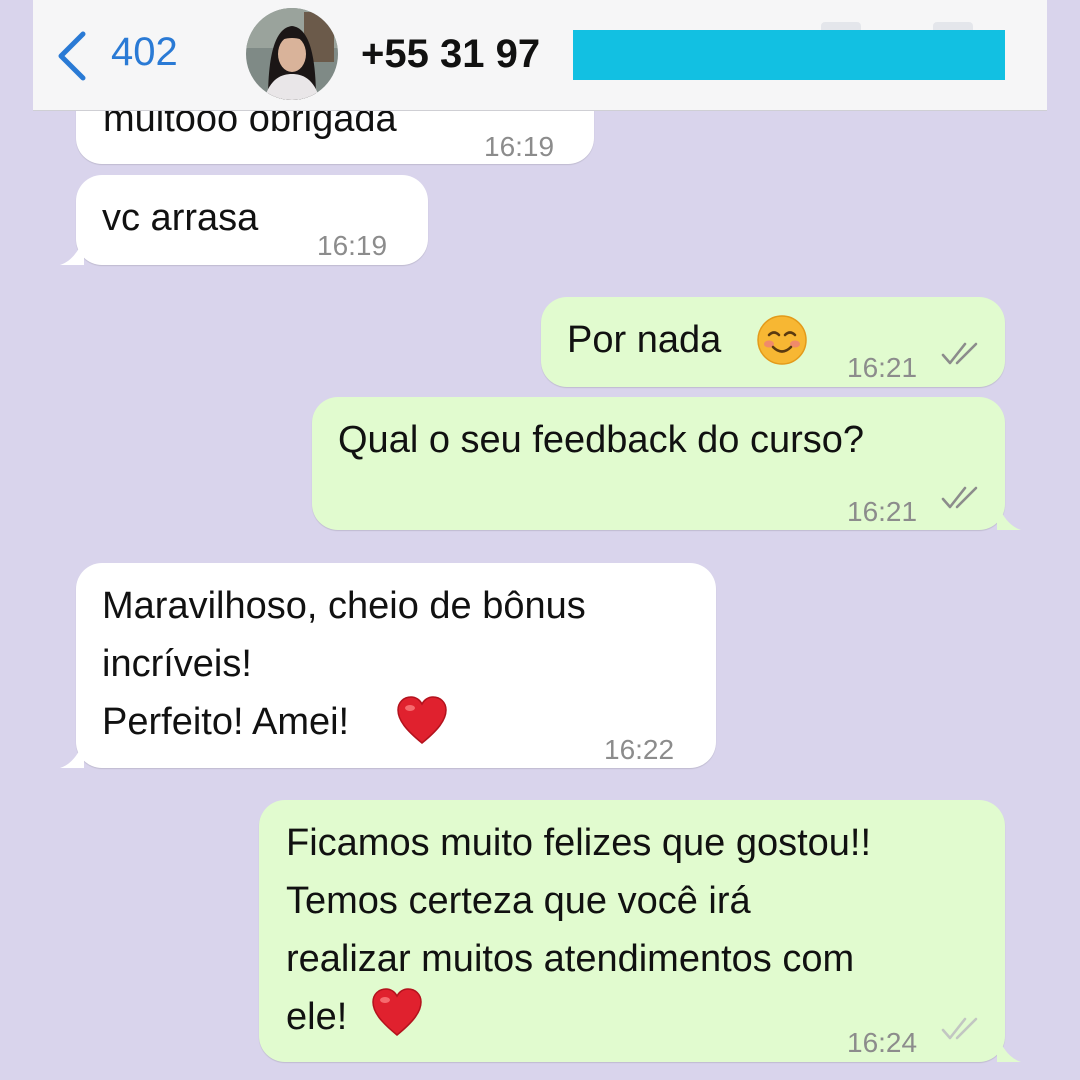 The height and width of the screenshot is (1080, 1080). I want to click on message-time: 16:22, so click(639, 749).